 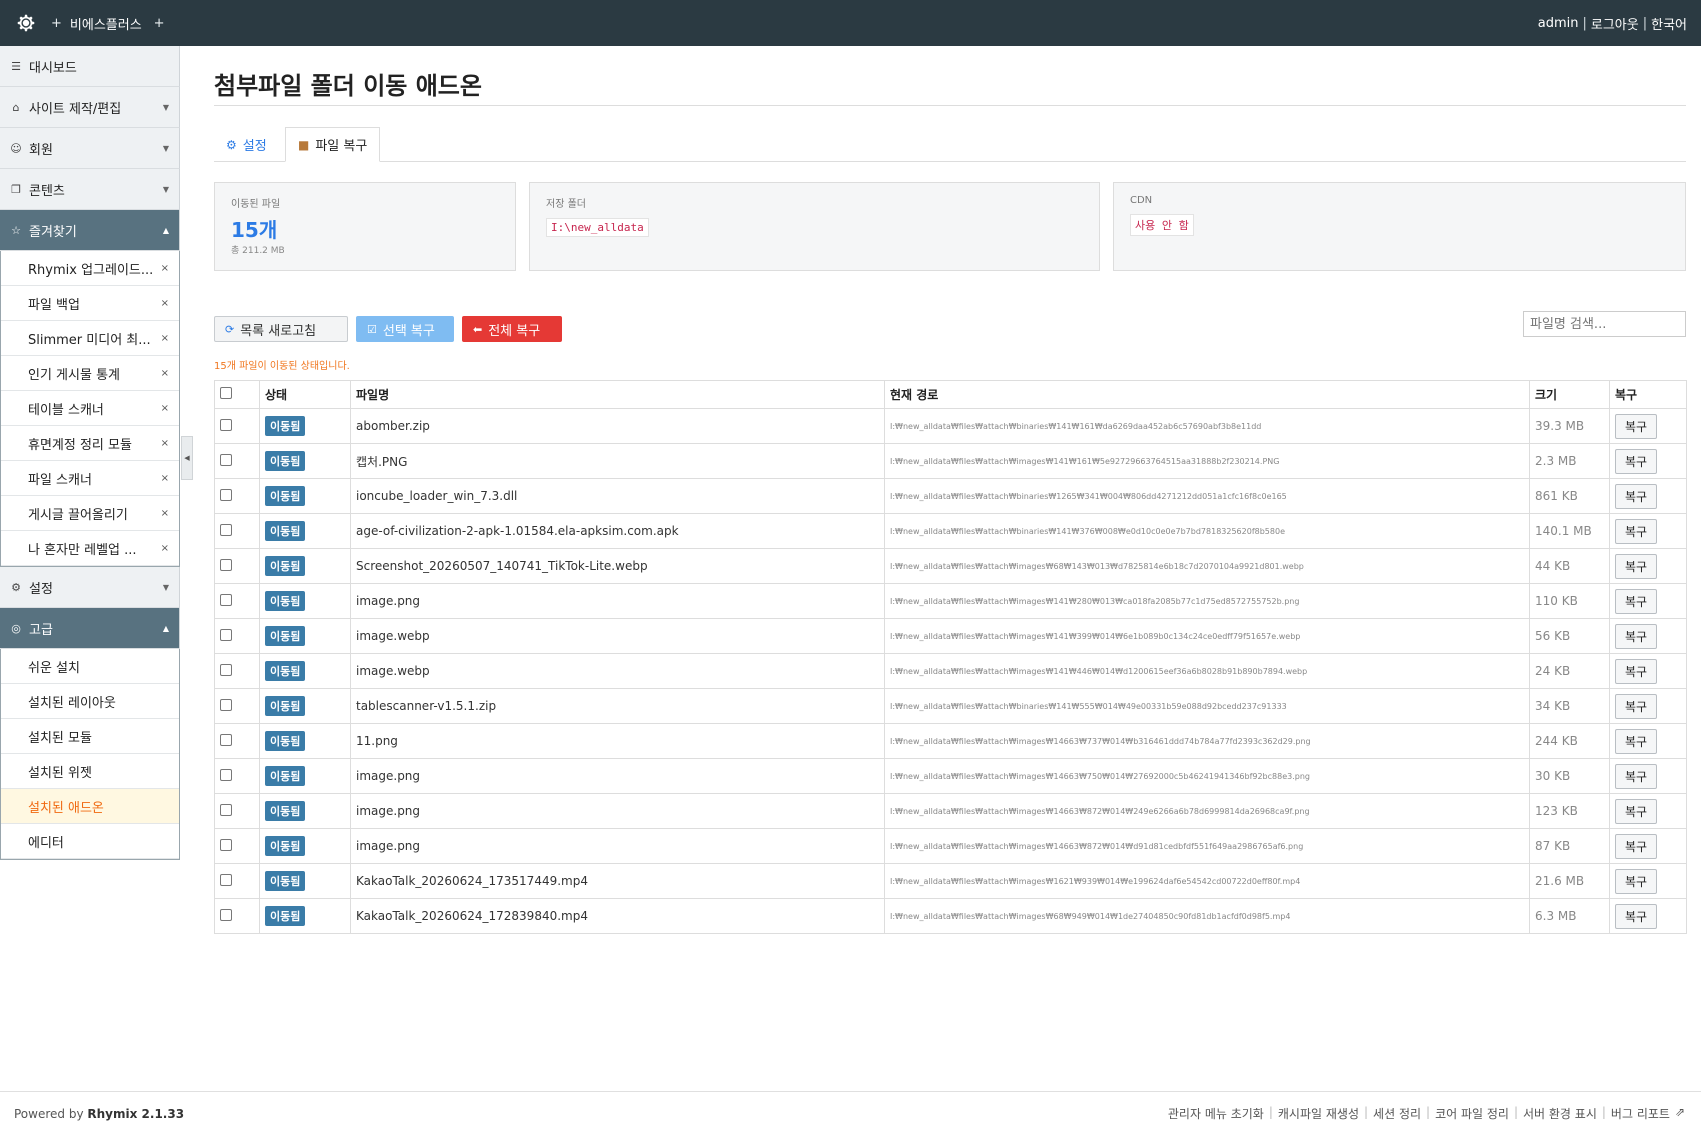 I want to click on caret-down-icon: ▼, so click(x=165, y=189).